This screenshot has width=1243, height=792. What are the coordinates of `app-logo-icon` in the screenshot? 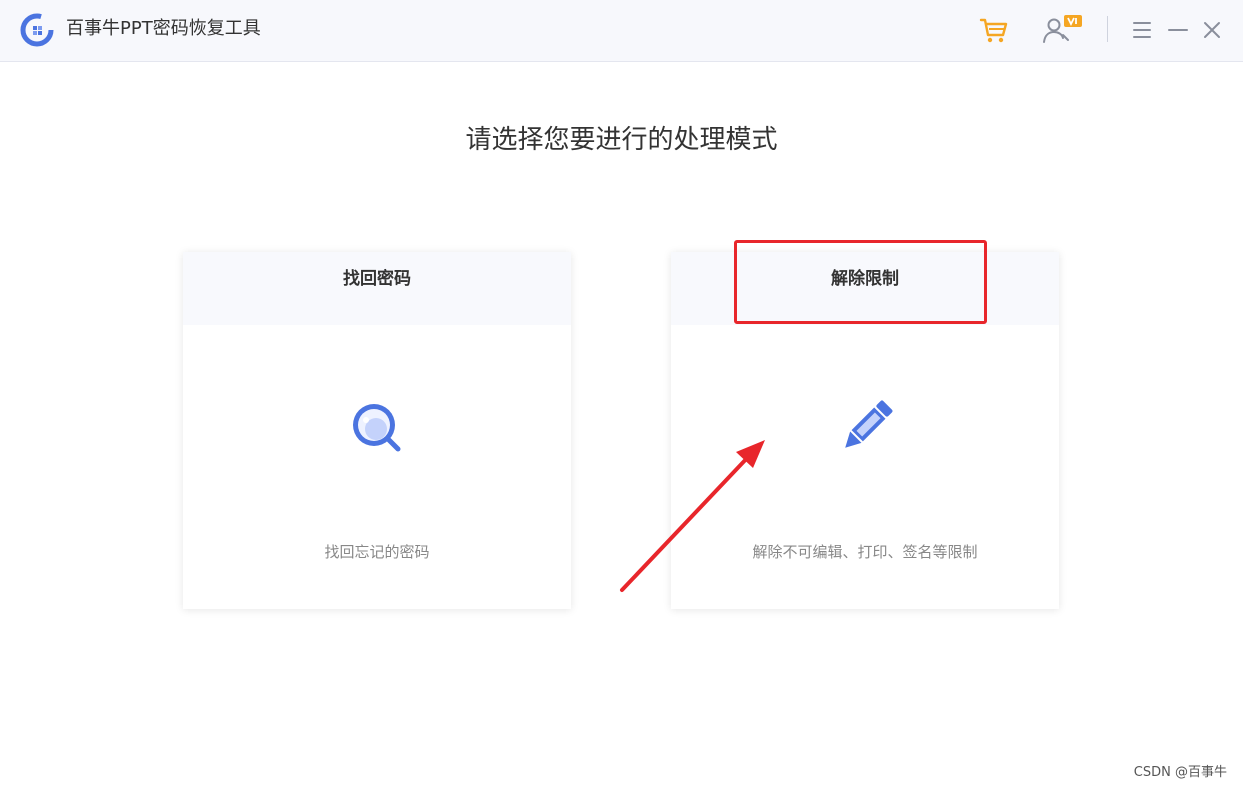 It's located at (37, 30).